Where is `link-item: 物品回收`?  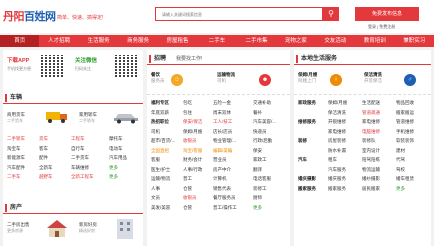
link-item: 物品回收 is located at coordinates (412, 103).